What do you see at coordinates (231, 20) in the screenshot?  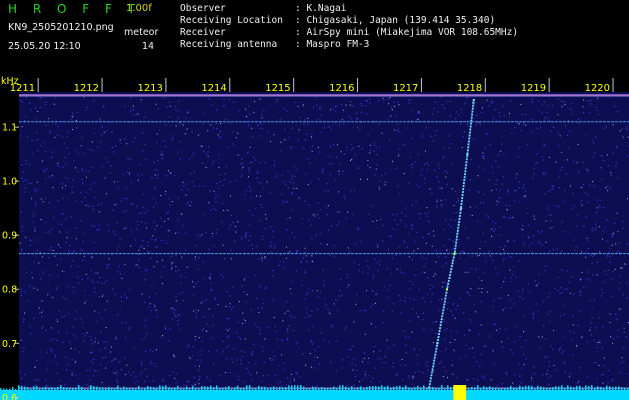 I see `info-label-location: Receiving Location` at bounding box center [231, 20].